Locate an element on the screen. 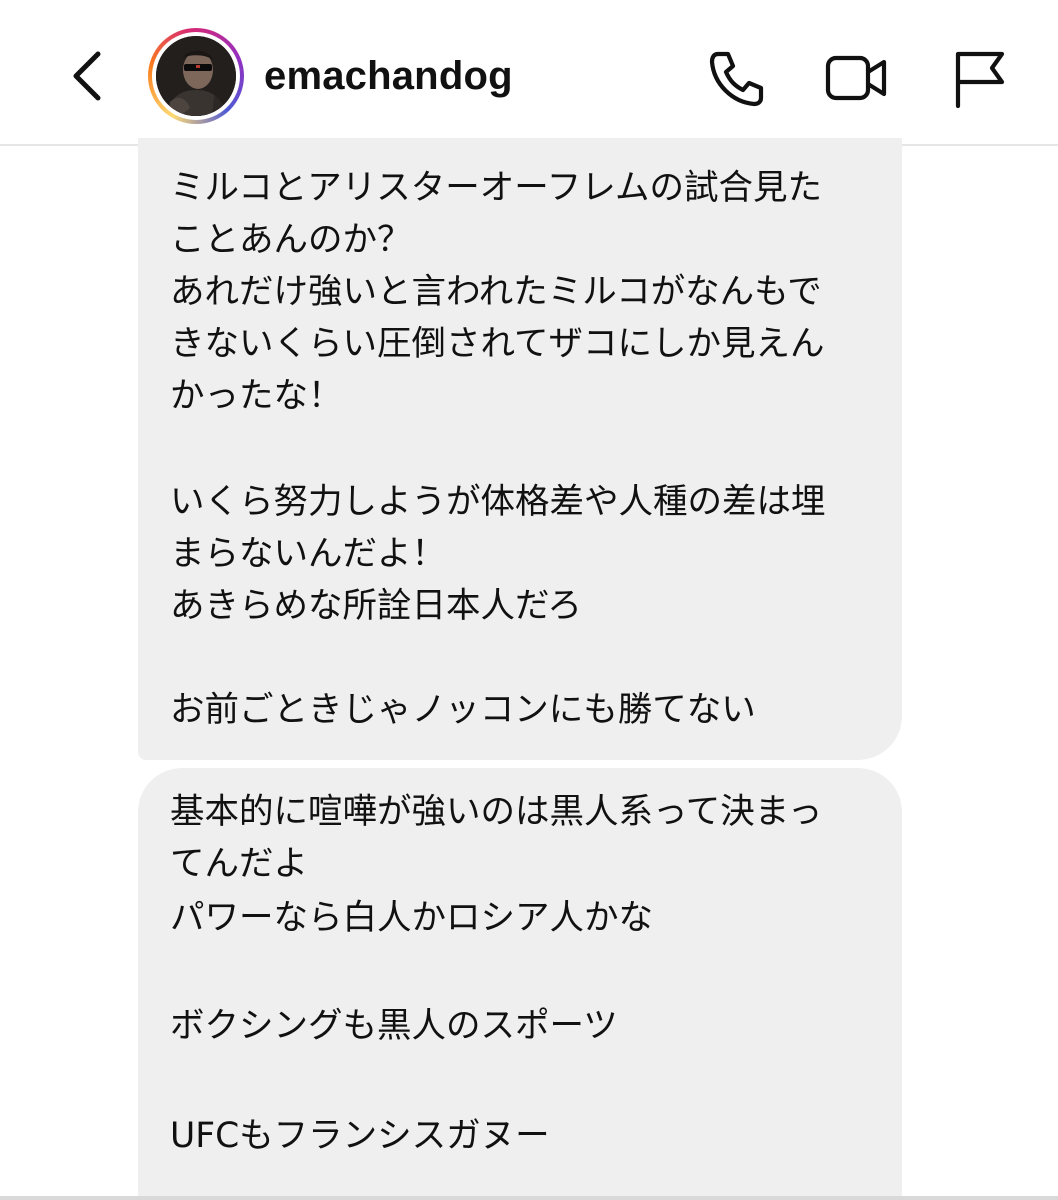 This screenshot has height=1200, width=1058. message-line: ボクシングも黒人のスポーツ is located at coordinates (394, 1026).